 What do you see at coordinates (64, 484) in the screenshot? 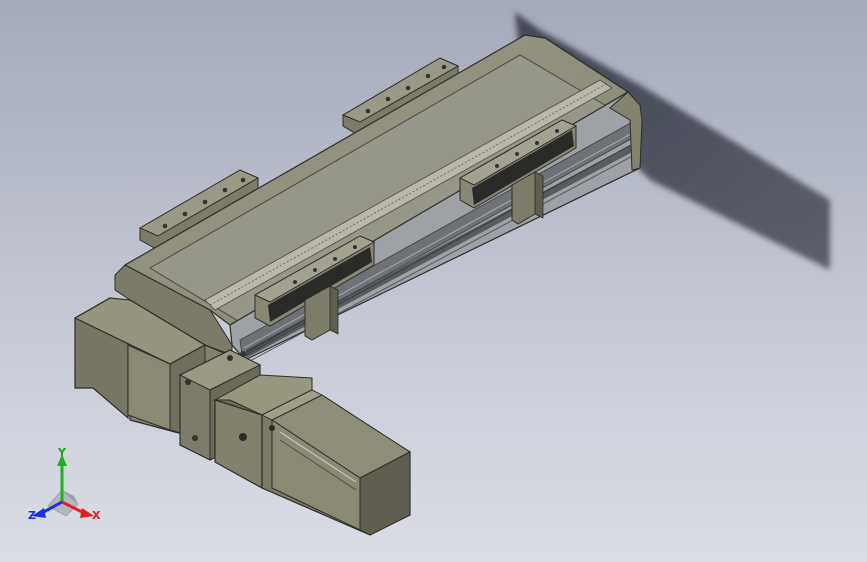
I see `coordinate-triad-icon: Y X Z` at bounding box center [64, 484].